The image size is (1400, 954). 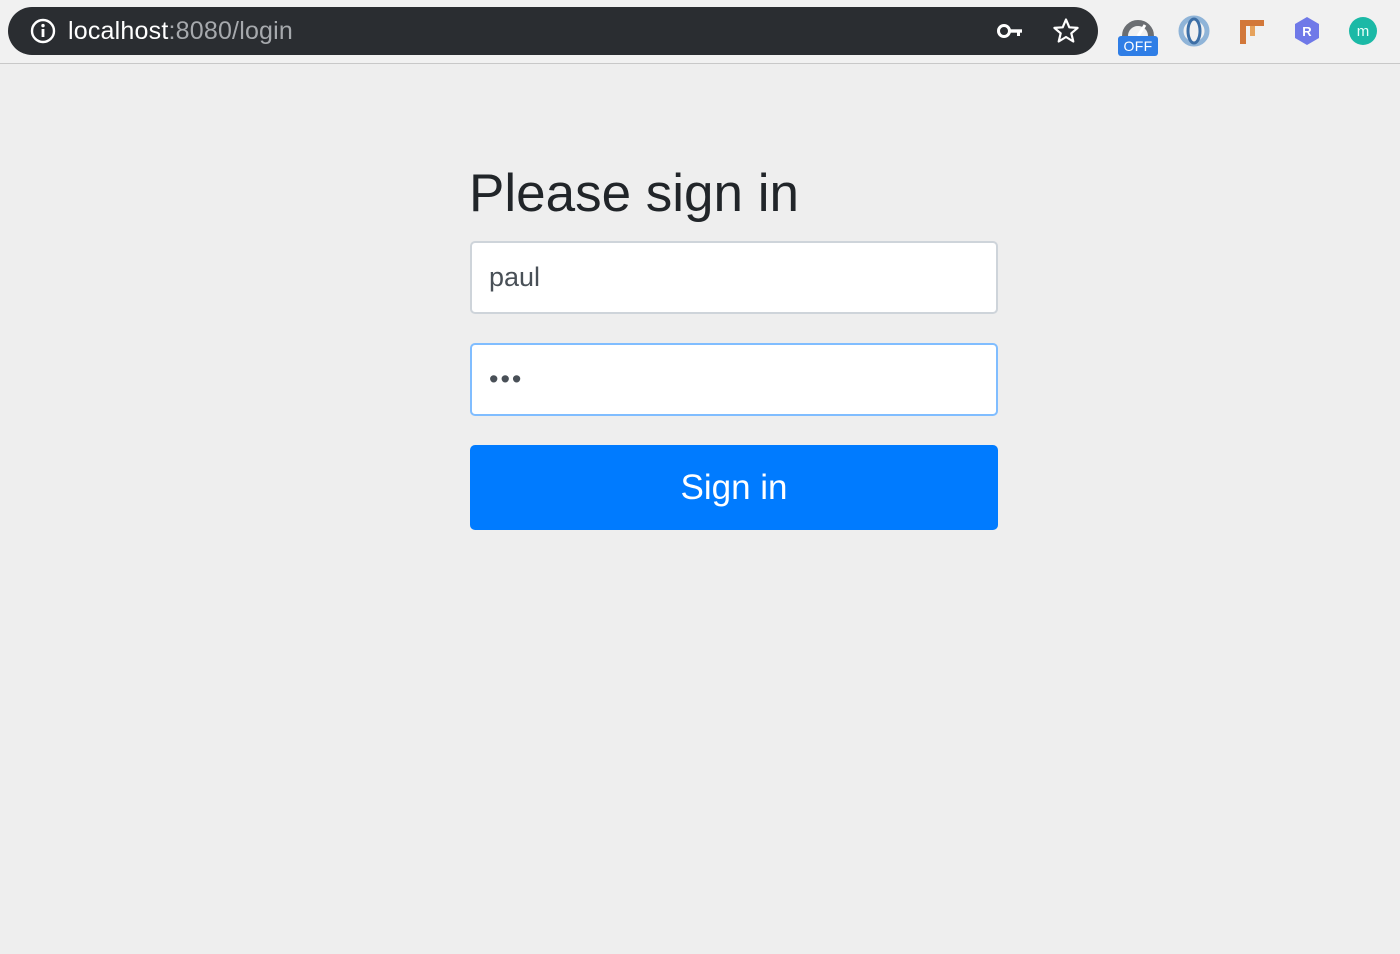 I want to click on hexagon-r-extension-icon: R, so click(x=1307, y=31).